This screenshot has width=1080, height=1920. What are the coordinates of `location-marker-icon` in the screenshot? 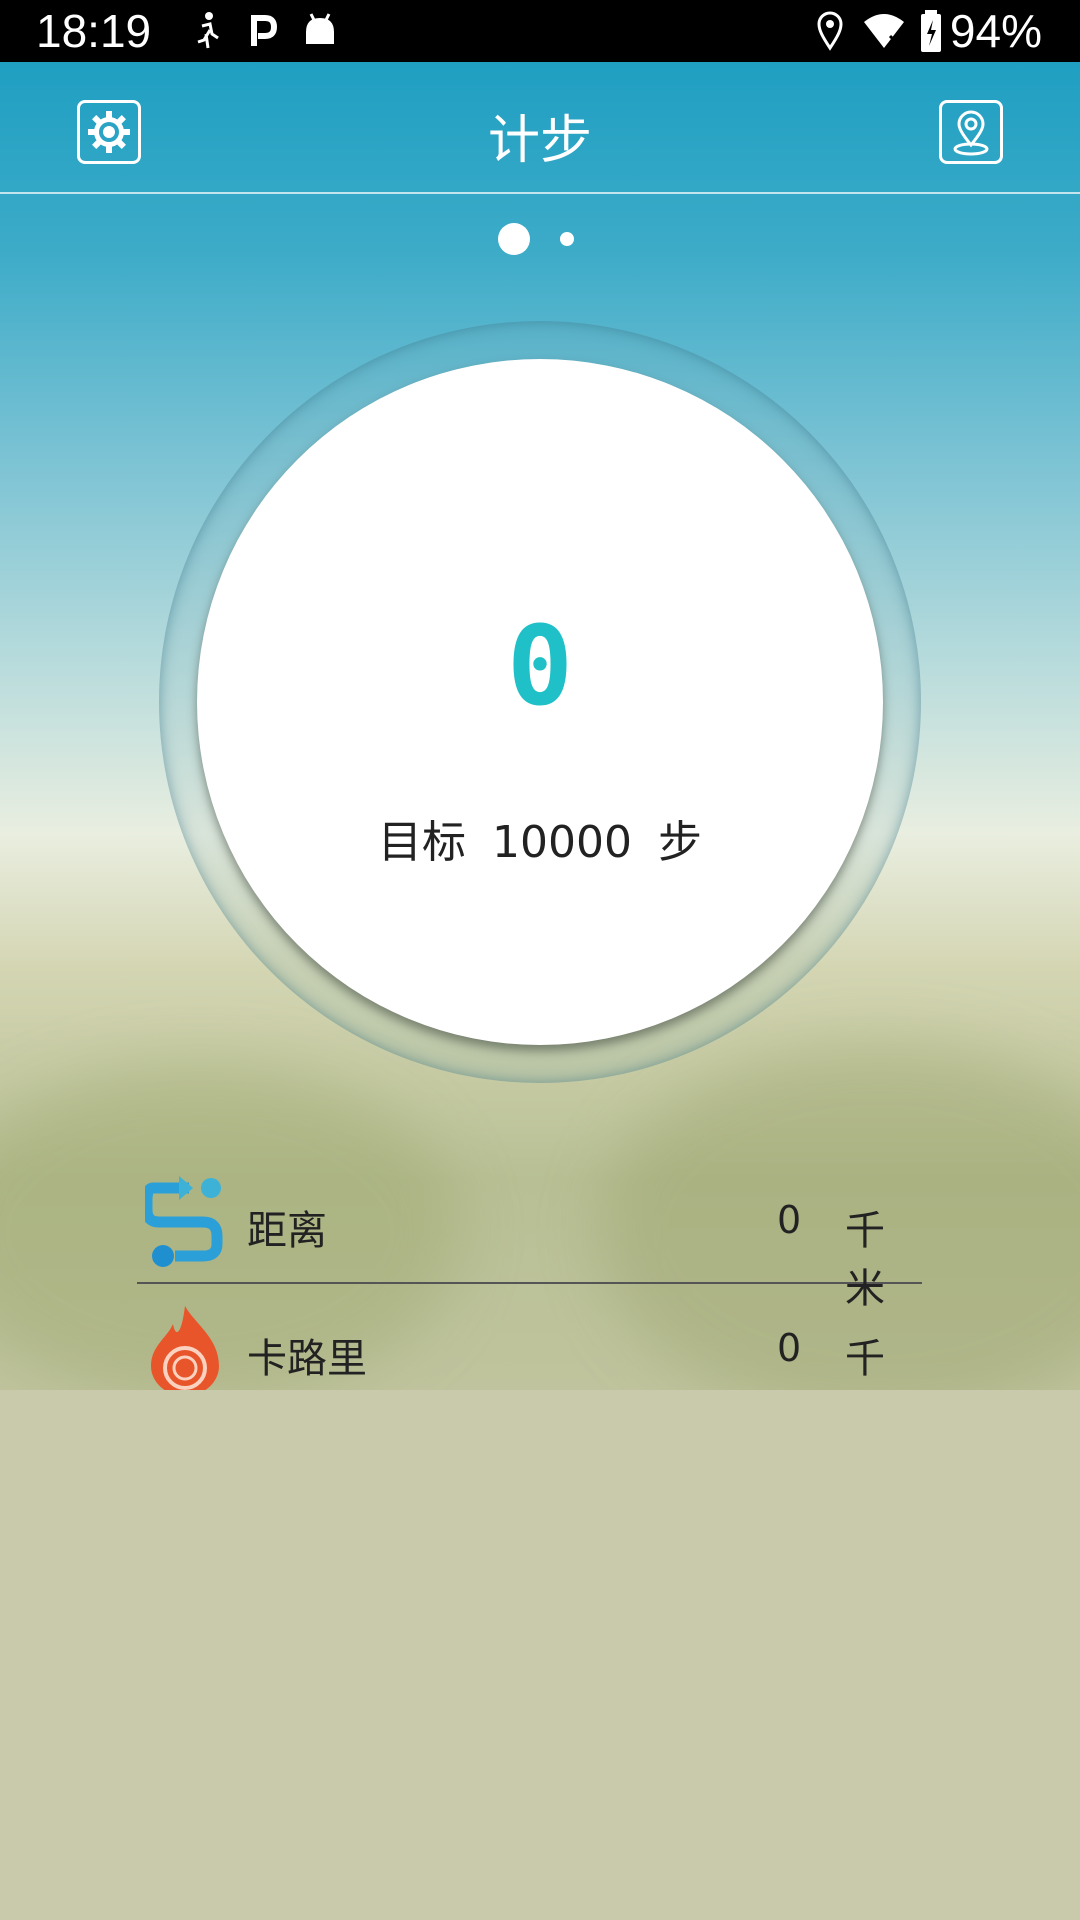 It's located at (971, 133).